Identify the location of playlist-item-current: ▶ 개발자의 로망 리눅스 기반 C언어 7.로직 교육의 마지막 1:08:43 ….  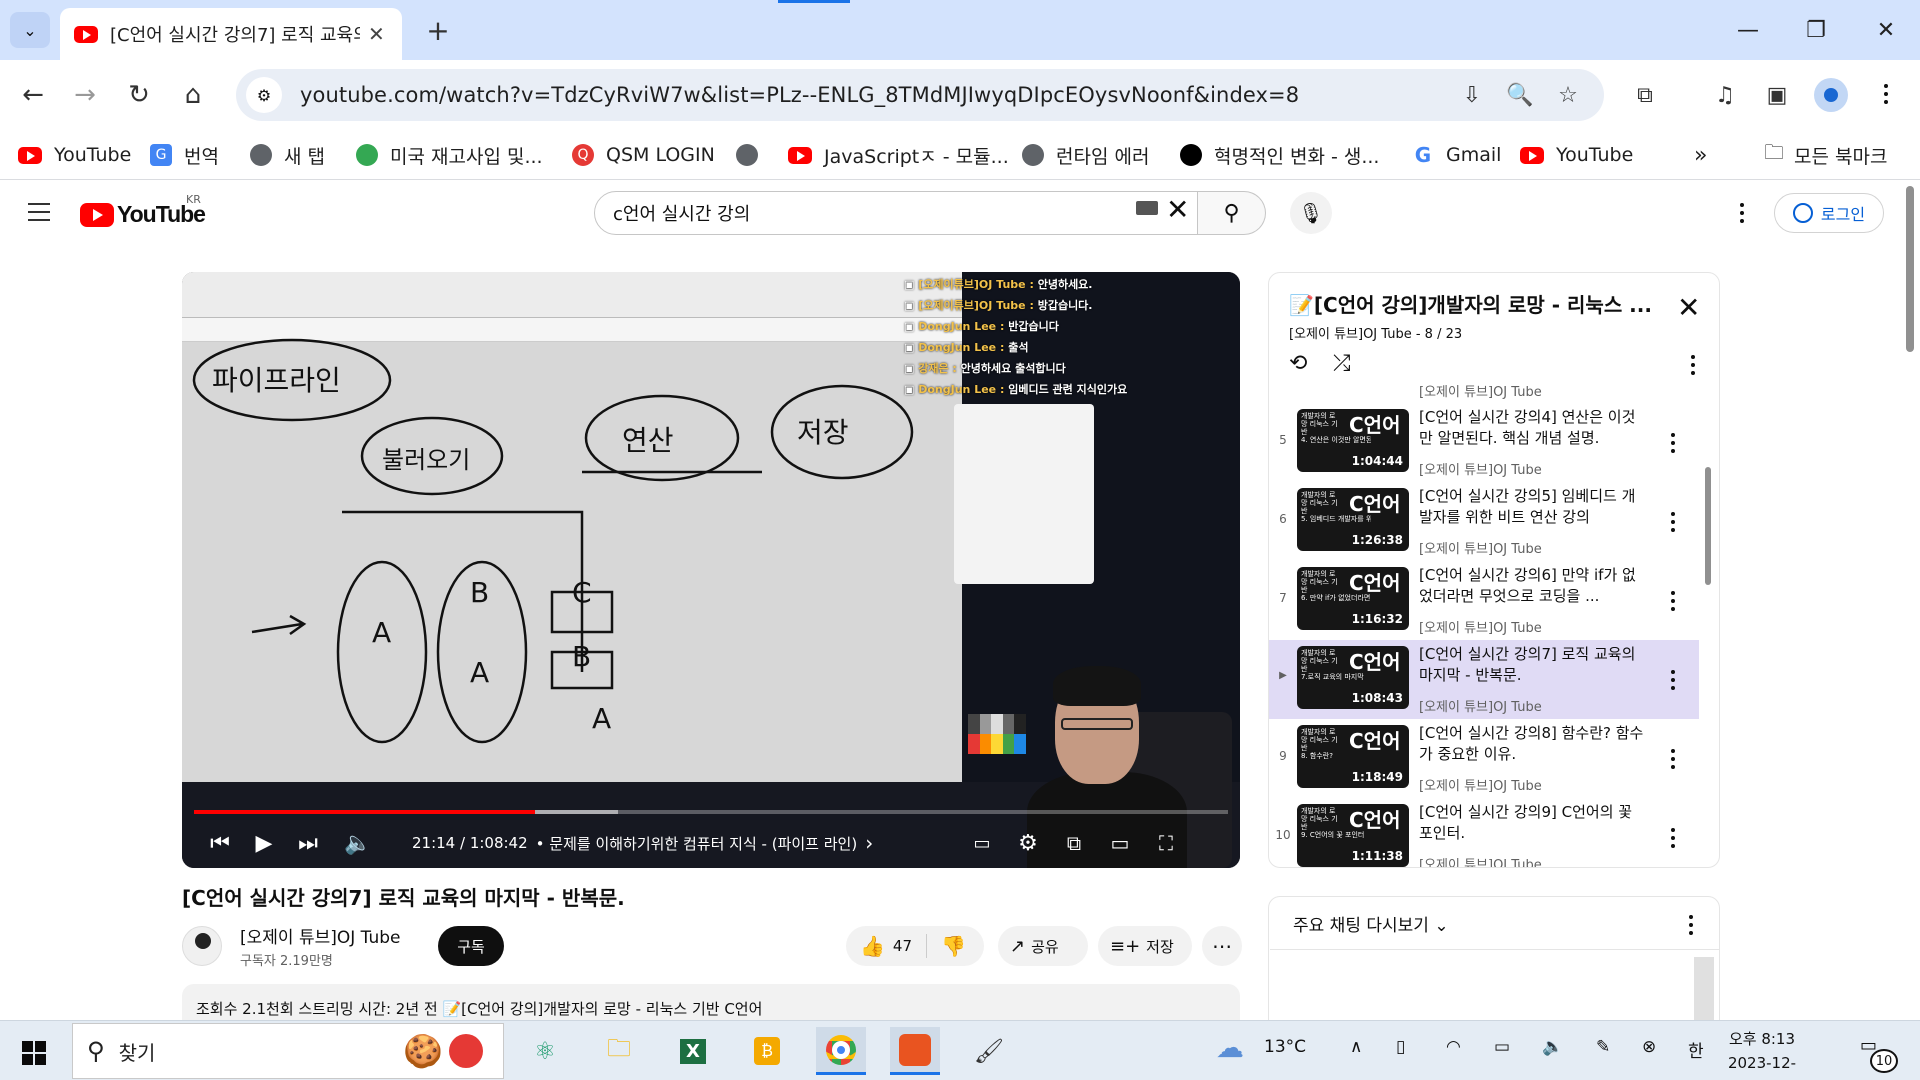
(1484, 679).